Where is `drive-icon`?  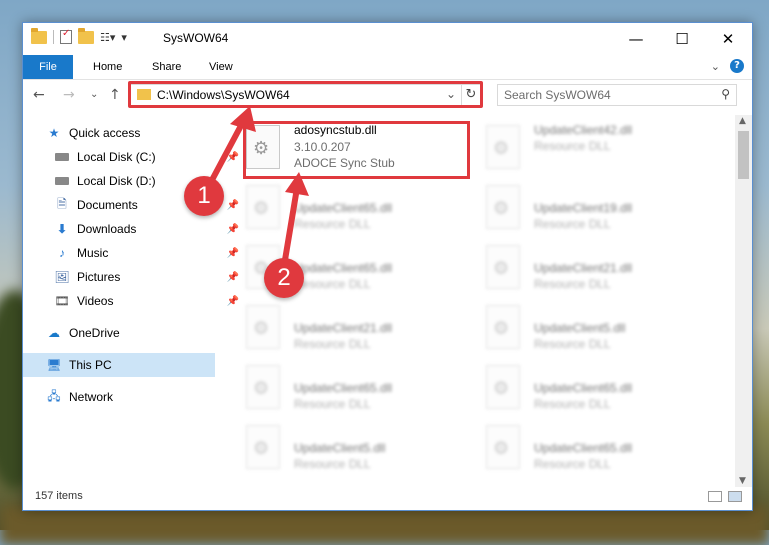 drive-icon is located at coordinates (62, 157).